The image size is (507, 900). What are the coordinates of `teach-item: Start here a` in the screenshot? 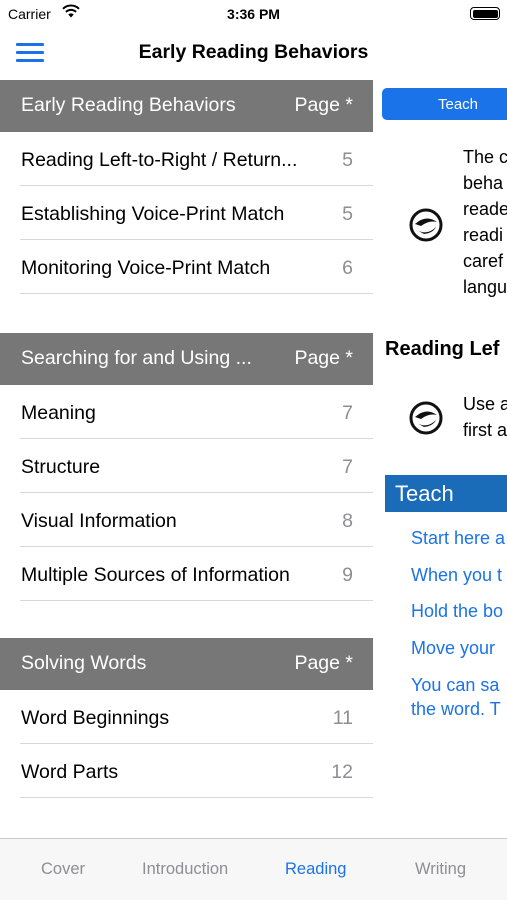 It's located at (458, 538).